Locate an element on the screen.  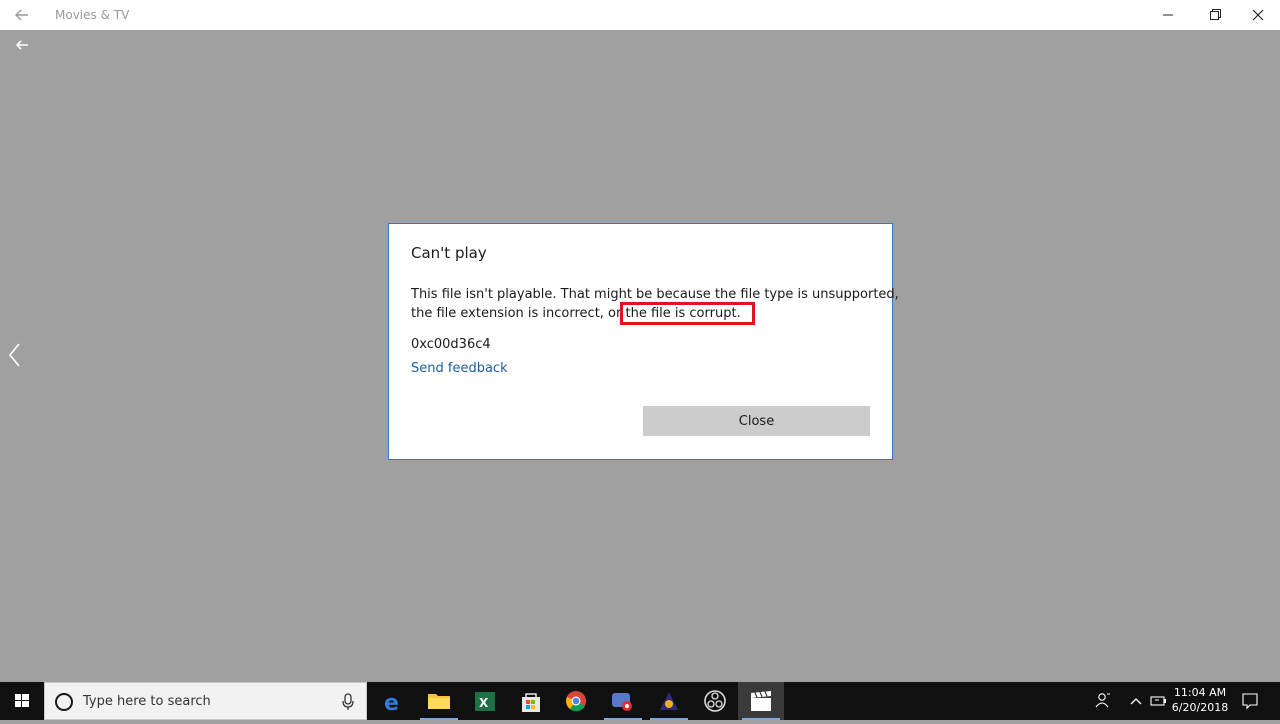
microphone-icon is located at coordinates (348, 702).